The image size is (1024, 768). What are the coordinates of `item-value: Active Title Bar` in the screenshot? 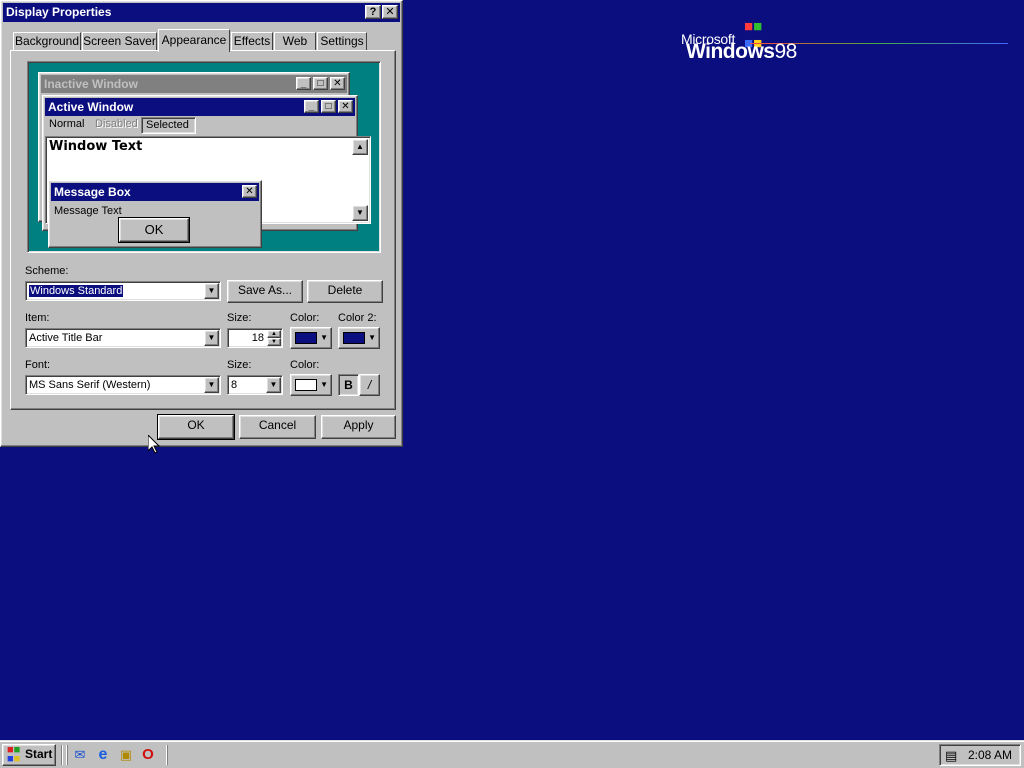 It's located at (66, 338).